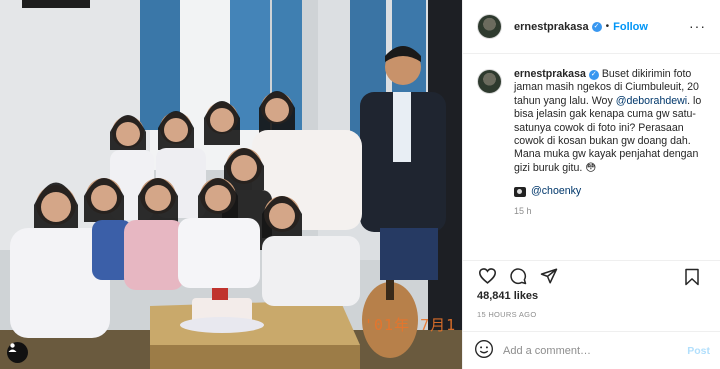  What do you see at coordinates (551, 27) in the screenshot?
I see `author-username: ernestprakasa` at bounding box center [551, 27].